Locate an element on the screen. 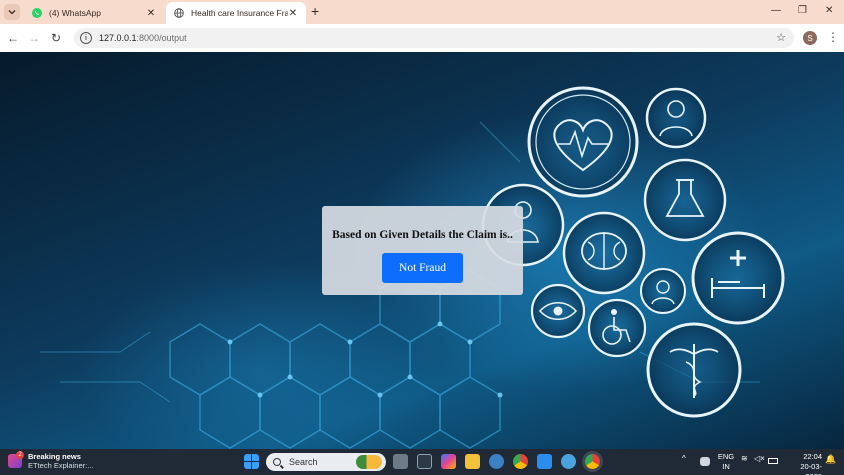 The width and height of the screenshot is (844, 475). back-icon: ← is located at coordinates (13, 38).